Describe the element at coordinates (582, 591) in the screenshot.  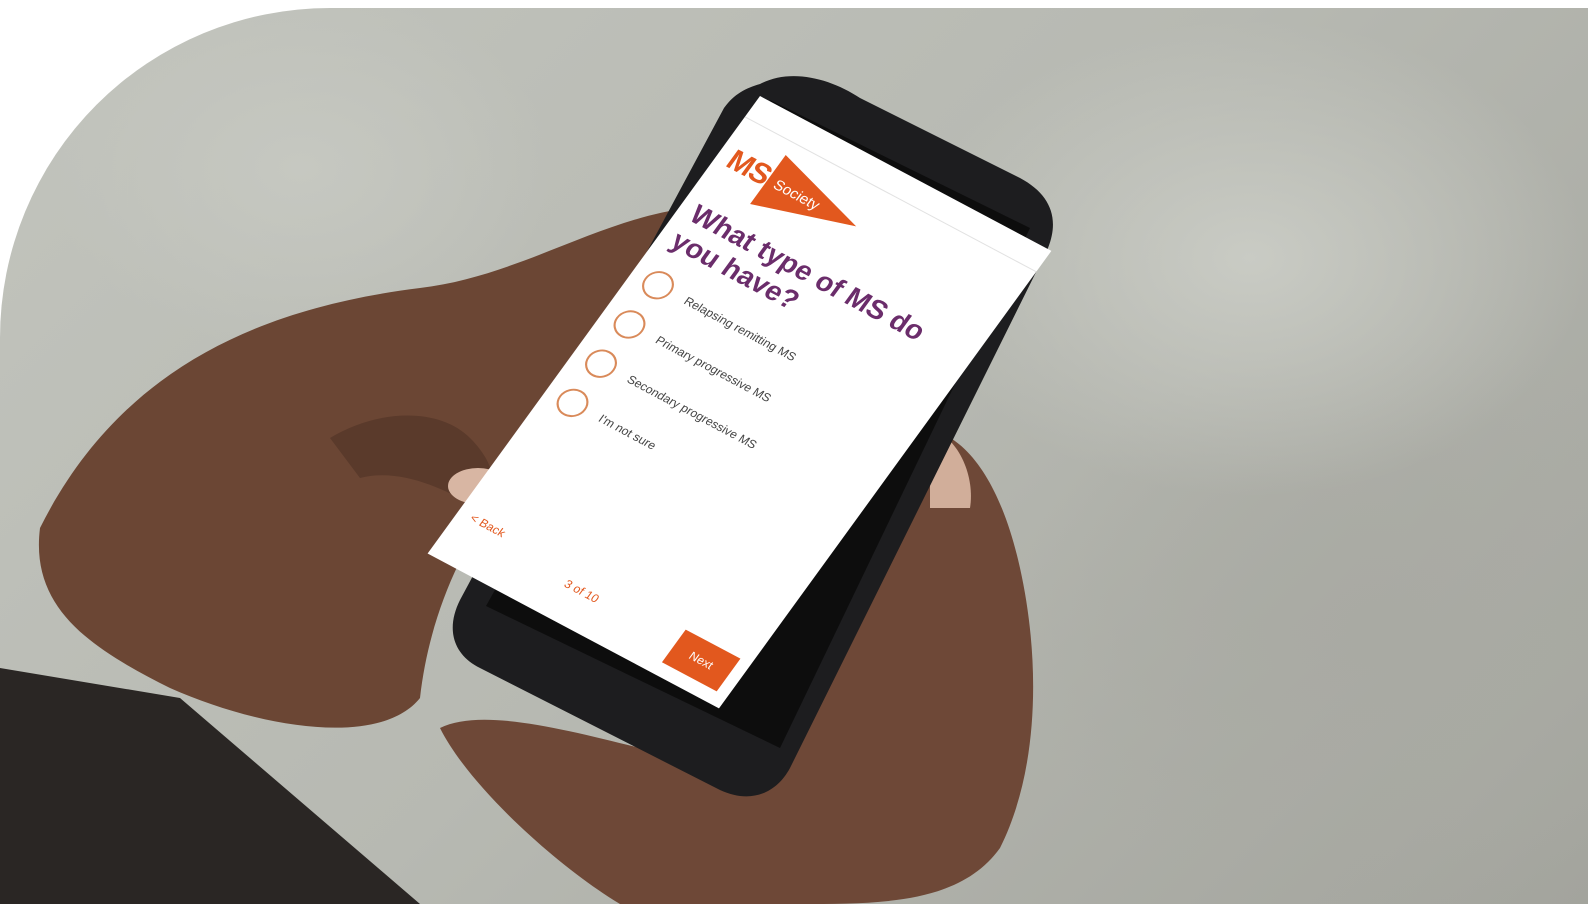
I see `progress-indicator: 3 of 10` at that location.